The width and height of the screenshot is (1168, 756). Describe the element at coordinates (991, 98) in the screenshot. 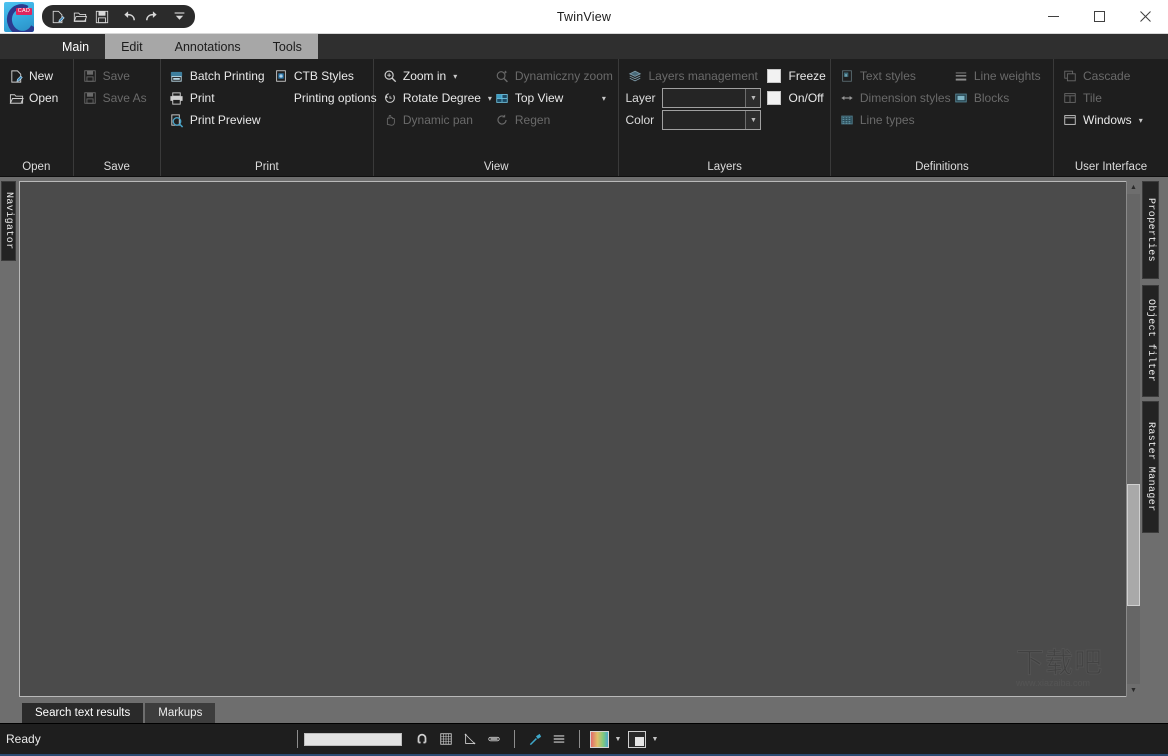

I see `blocks-label: Blocks` at that location.